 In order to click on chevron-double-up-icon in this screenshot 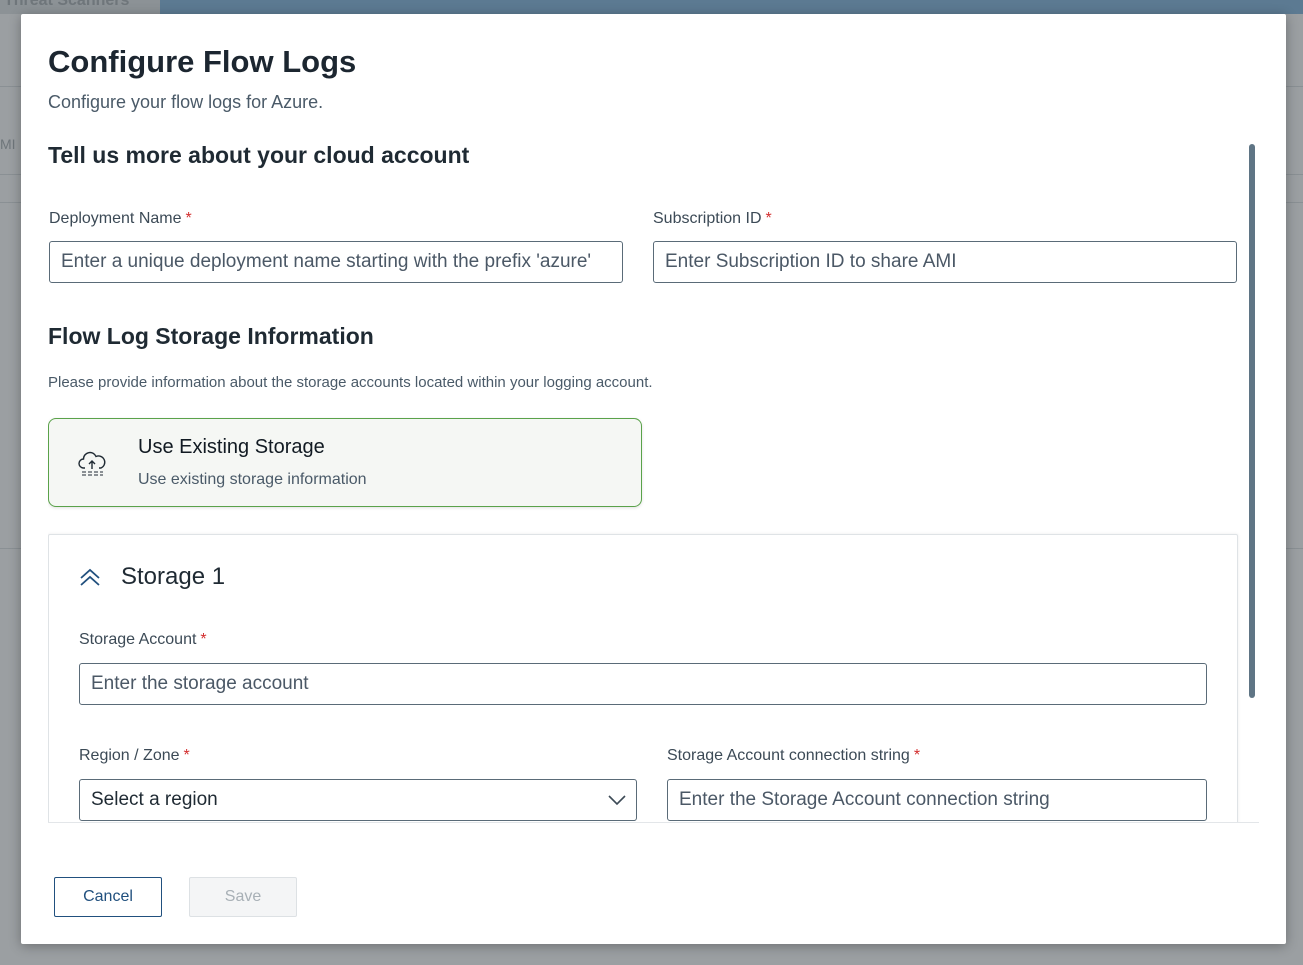, I will do `click(90, 577)`.